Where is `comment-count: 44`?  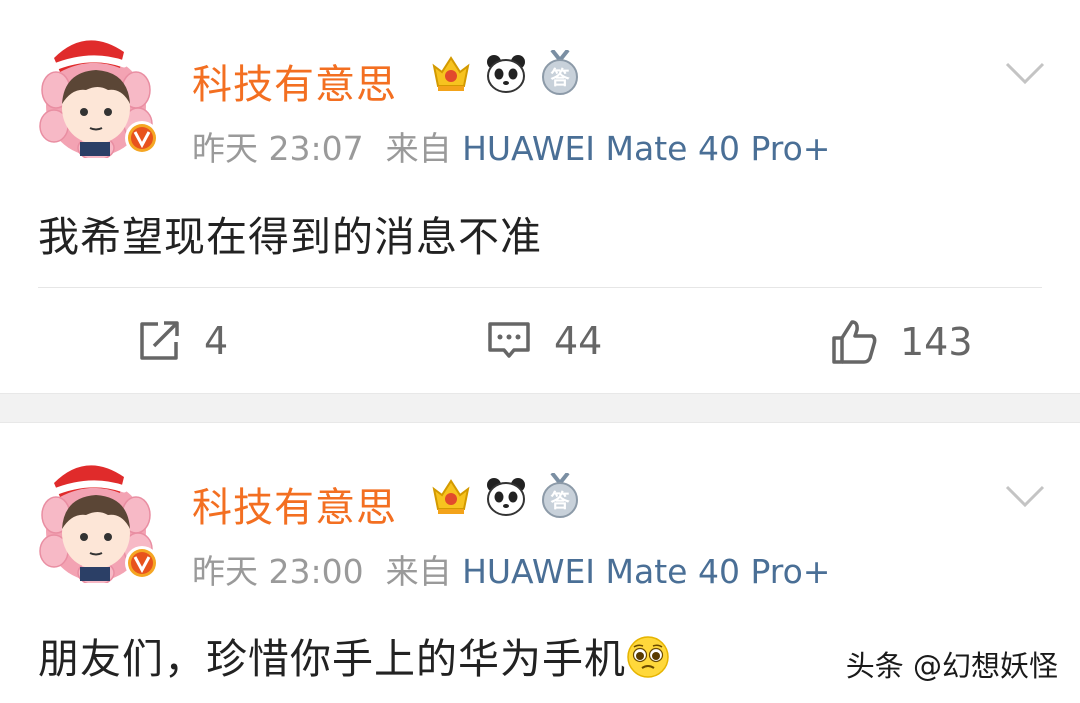 comment-count: 44 is located at coordinates (578, 341).